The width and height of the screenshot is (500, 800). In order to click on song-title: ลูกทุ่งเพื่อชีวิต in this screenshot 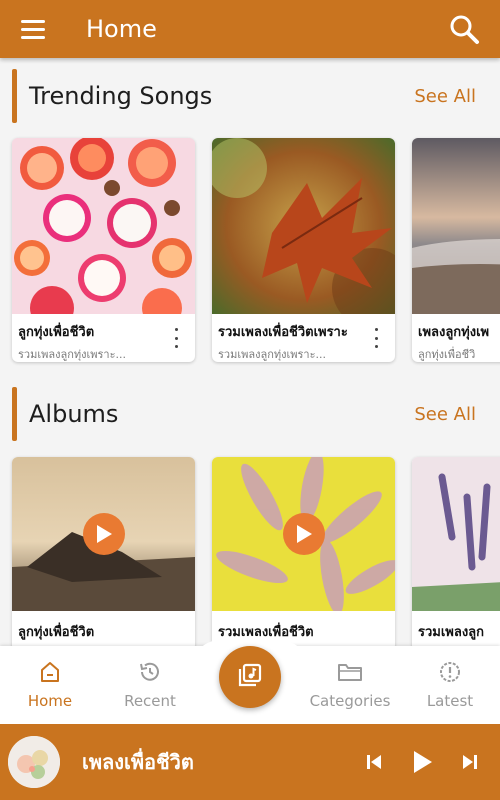, I will do `click(56, 332)`.